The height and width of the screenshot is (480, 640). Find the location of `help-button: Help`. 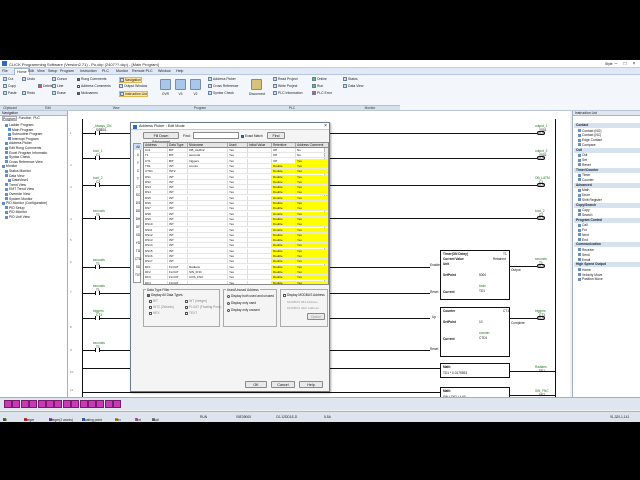

help-button: Help is located at coordinates (311, 384).